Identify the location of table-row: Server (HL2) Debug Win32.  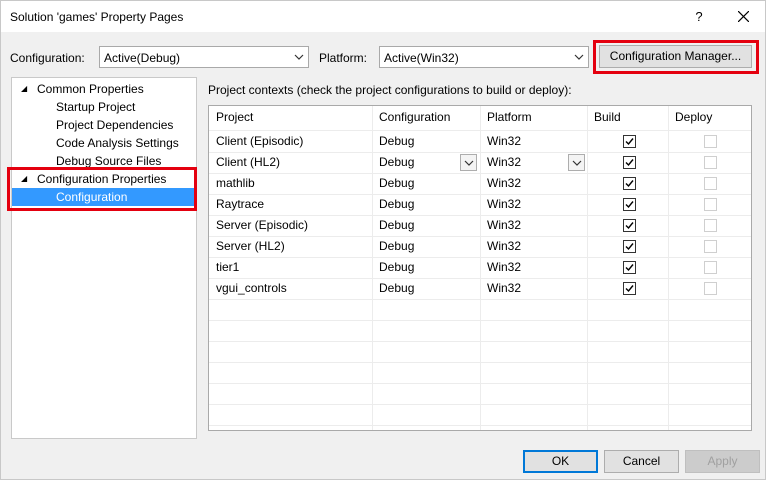
(480, 246).